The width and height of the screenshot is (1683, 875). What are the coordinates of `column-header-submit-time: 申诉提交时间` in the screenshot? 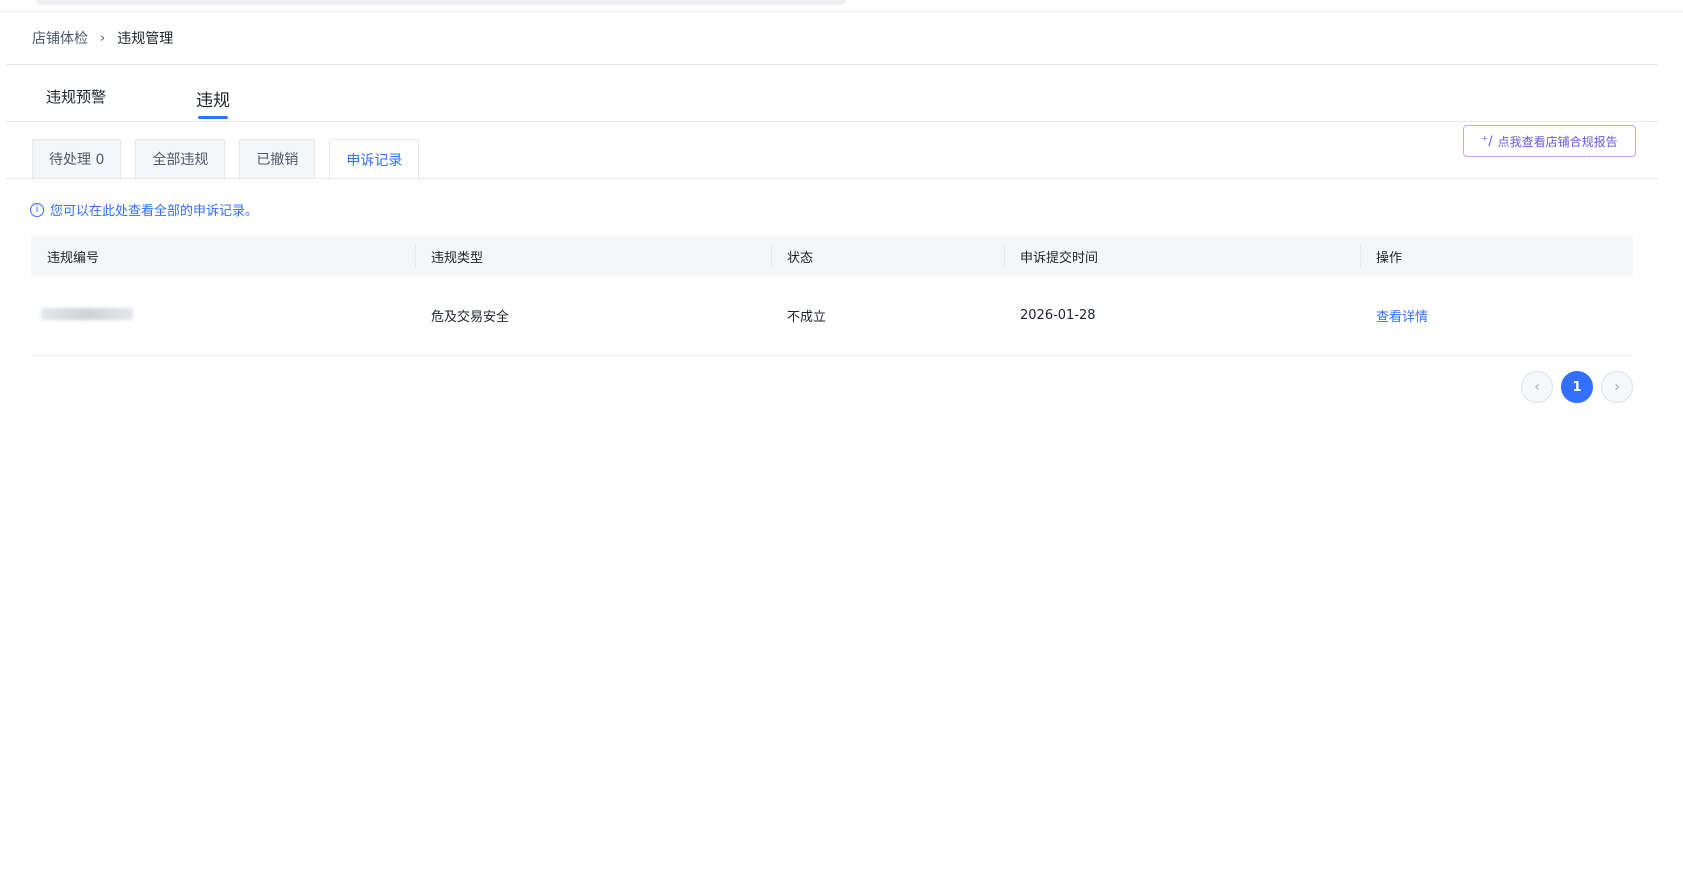 It's located at (1182, 256).